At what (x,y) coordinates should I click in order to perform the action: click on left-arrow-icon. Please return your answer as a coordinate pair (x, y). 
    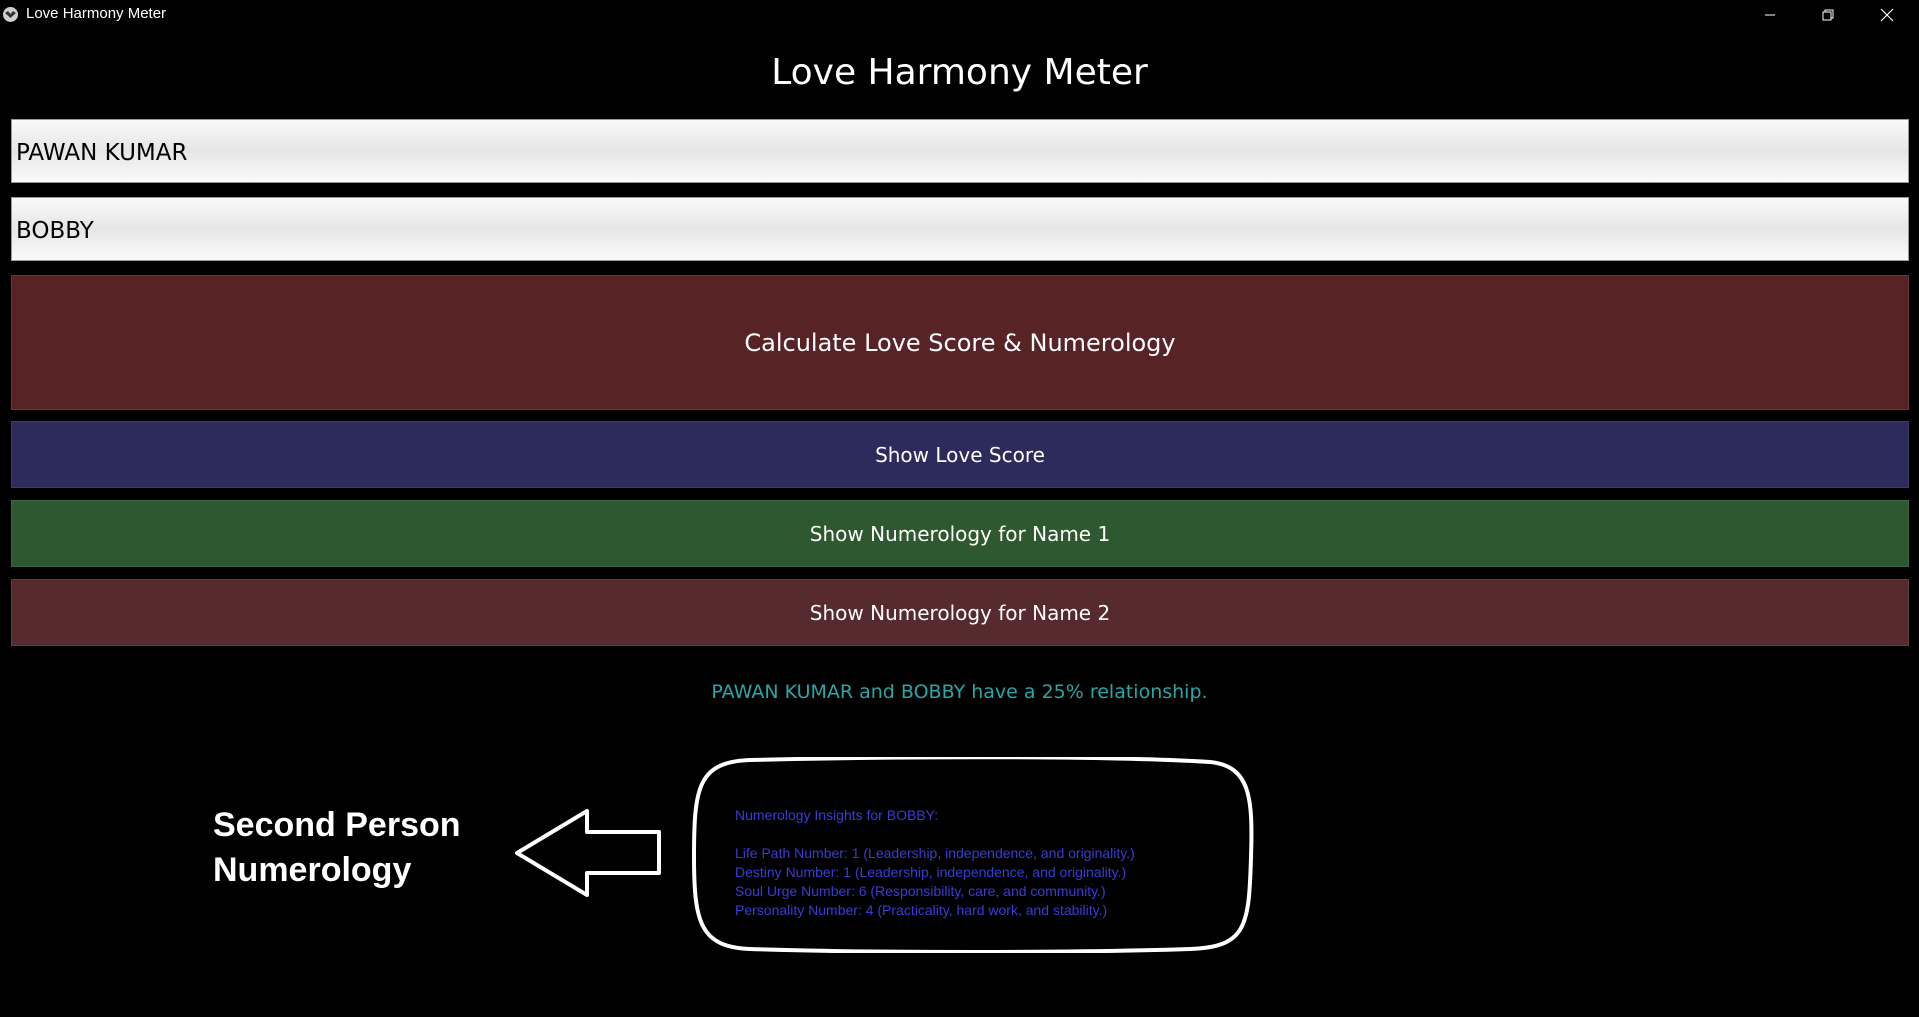
    Looking at the image, I should click on (589, 855).